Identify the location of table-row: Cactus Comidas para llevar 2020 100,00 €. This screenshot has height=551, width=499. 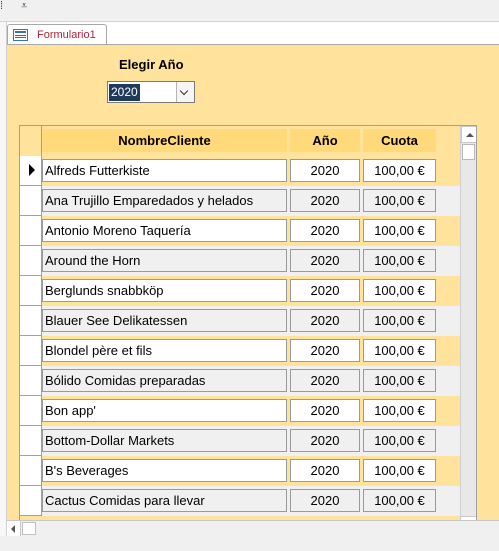
(240, 501).